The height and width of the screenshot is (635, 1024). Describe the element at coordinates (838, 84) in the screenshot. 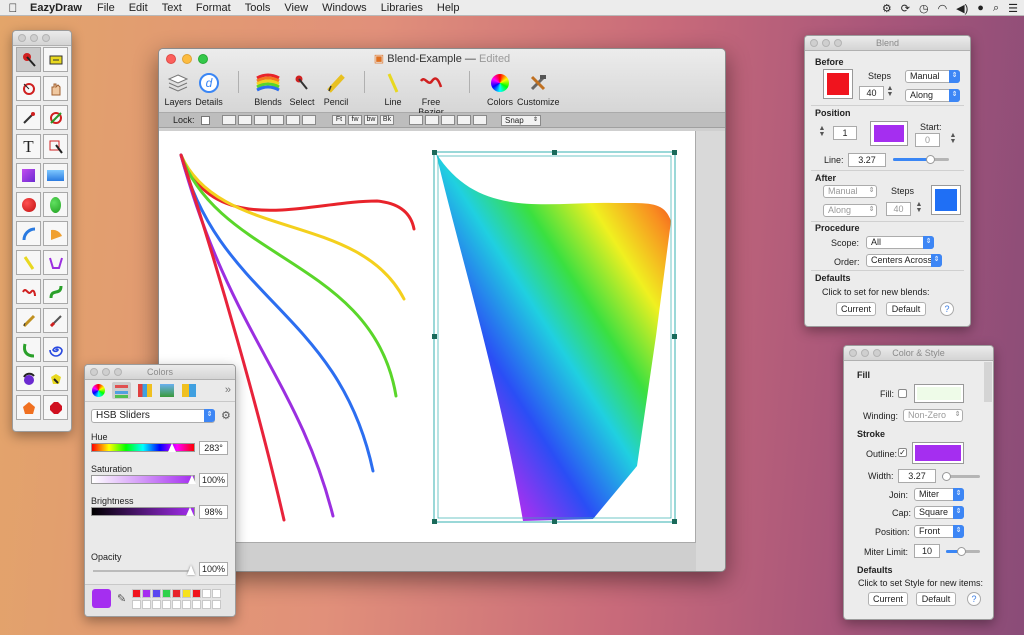

I see `before-color-well` at that location.